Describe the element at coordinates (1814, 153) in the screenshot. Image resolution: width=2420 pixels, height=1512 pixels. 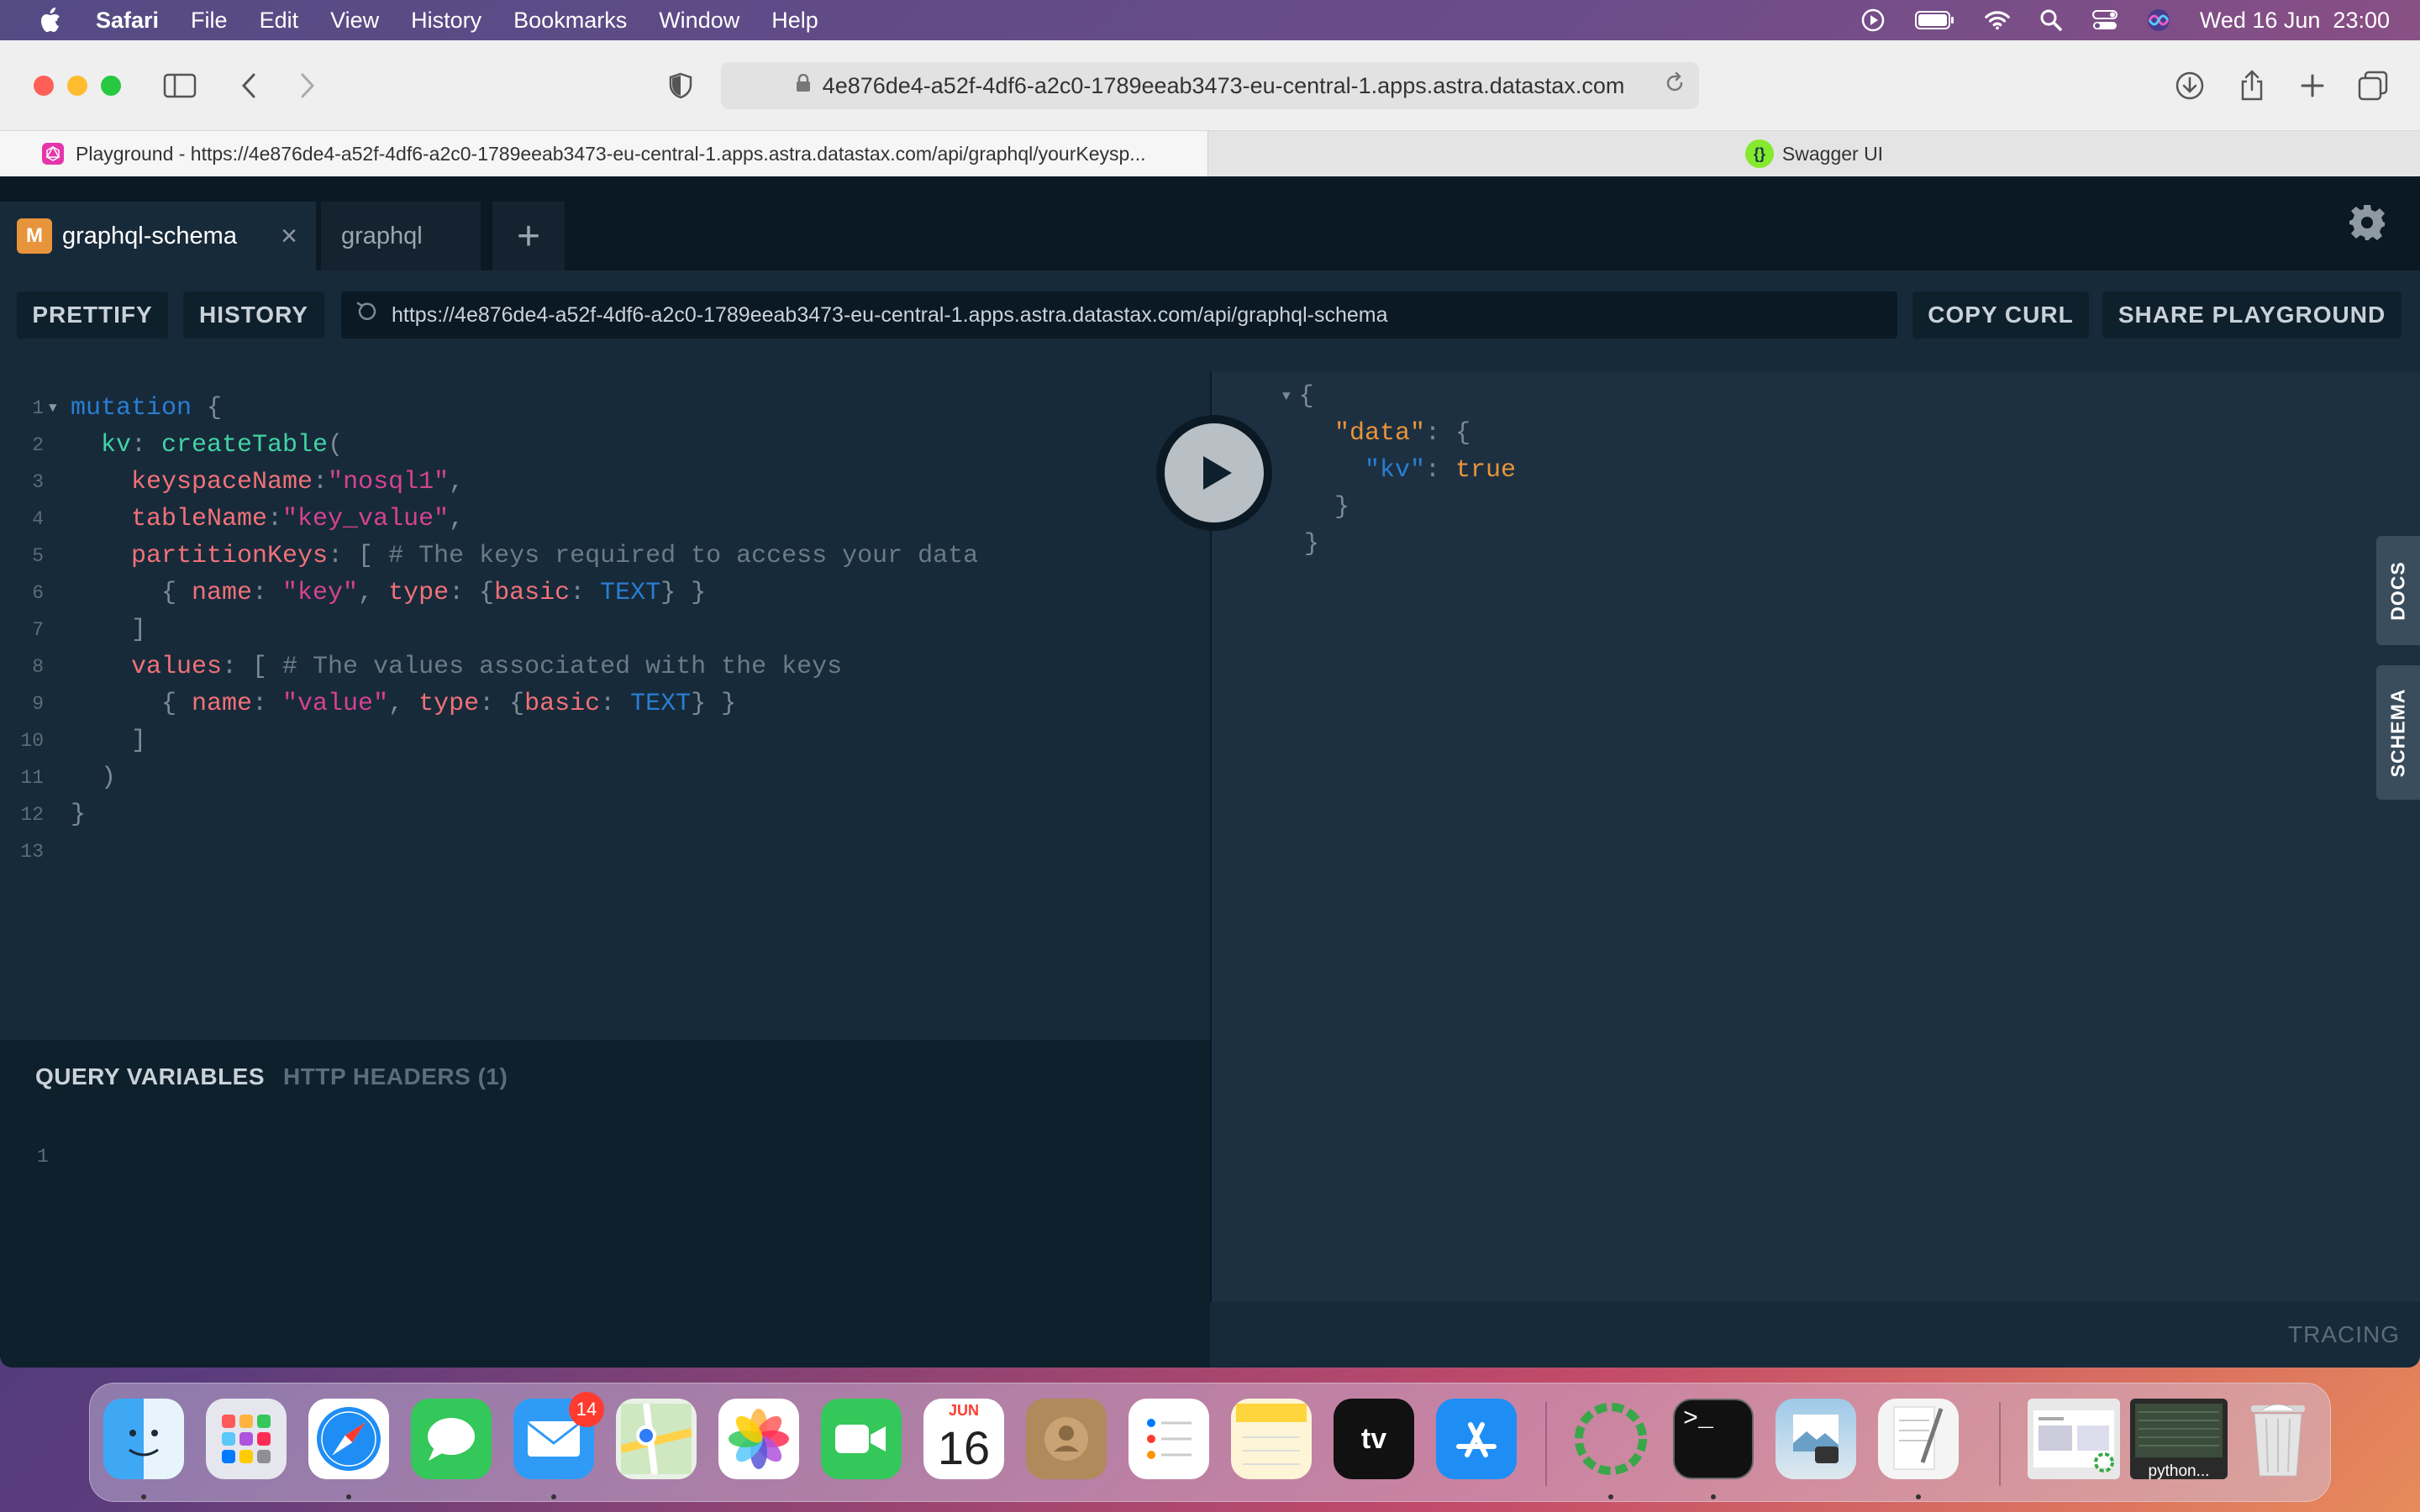
I see `browser-tab-swagger: {} Swagger UI` at that location.